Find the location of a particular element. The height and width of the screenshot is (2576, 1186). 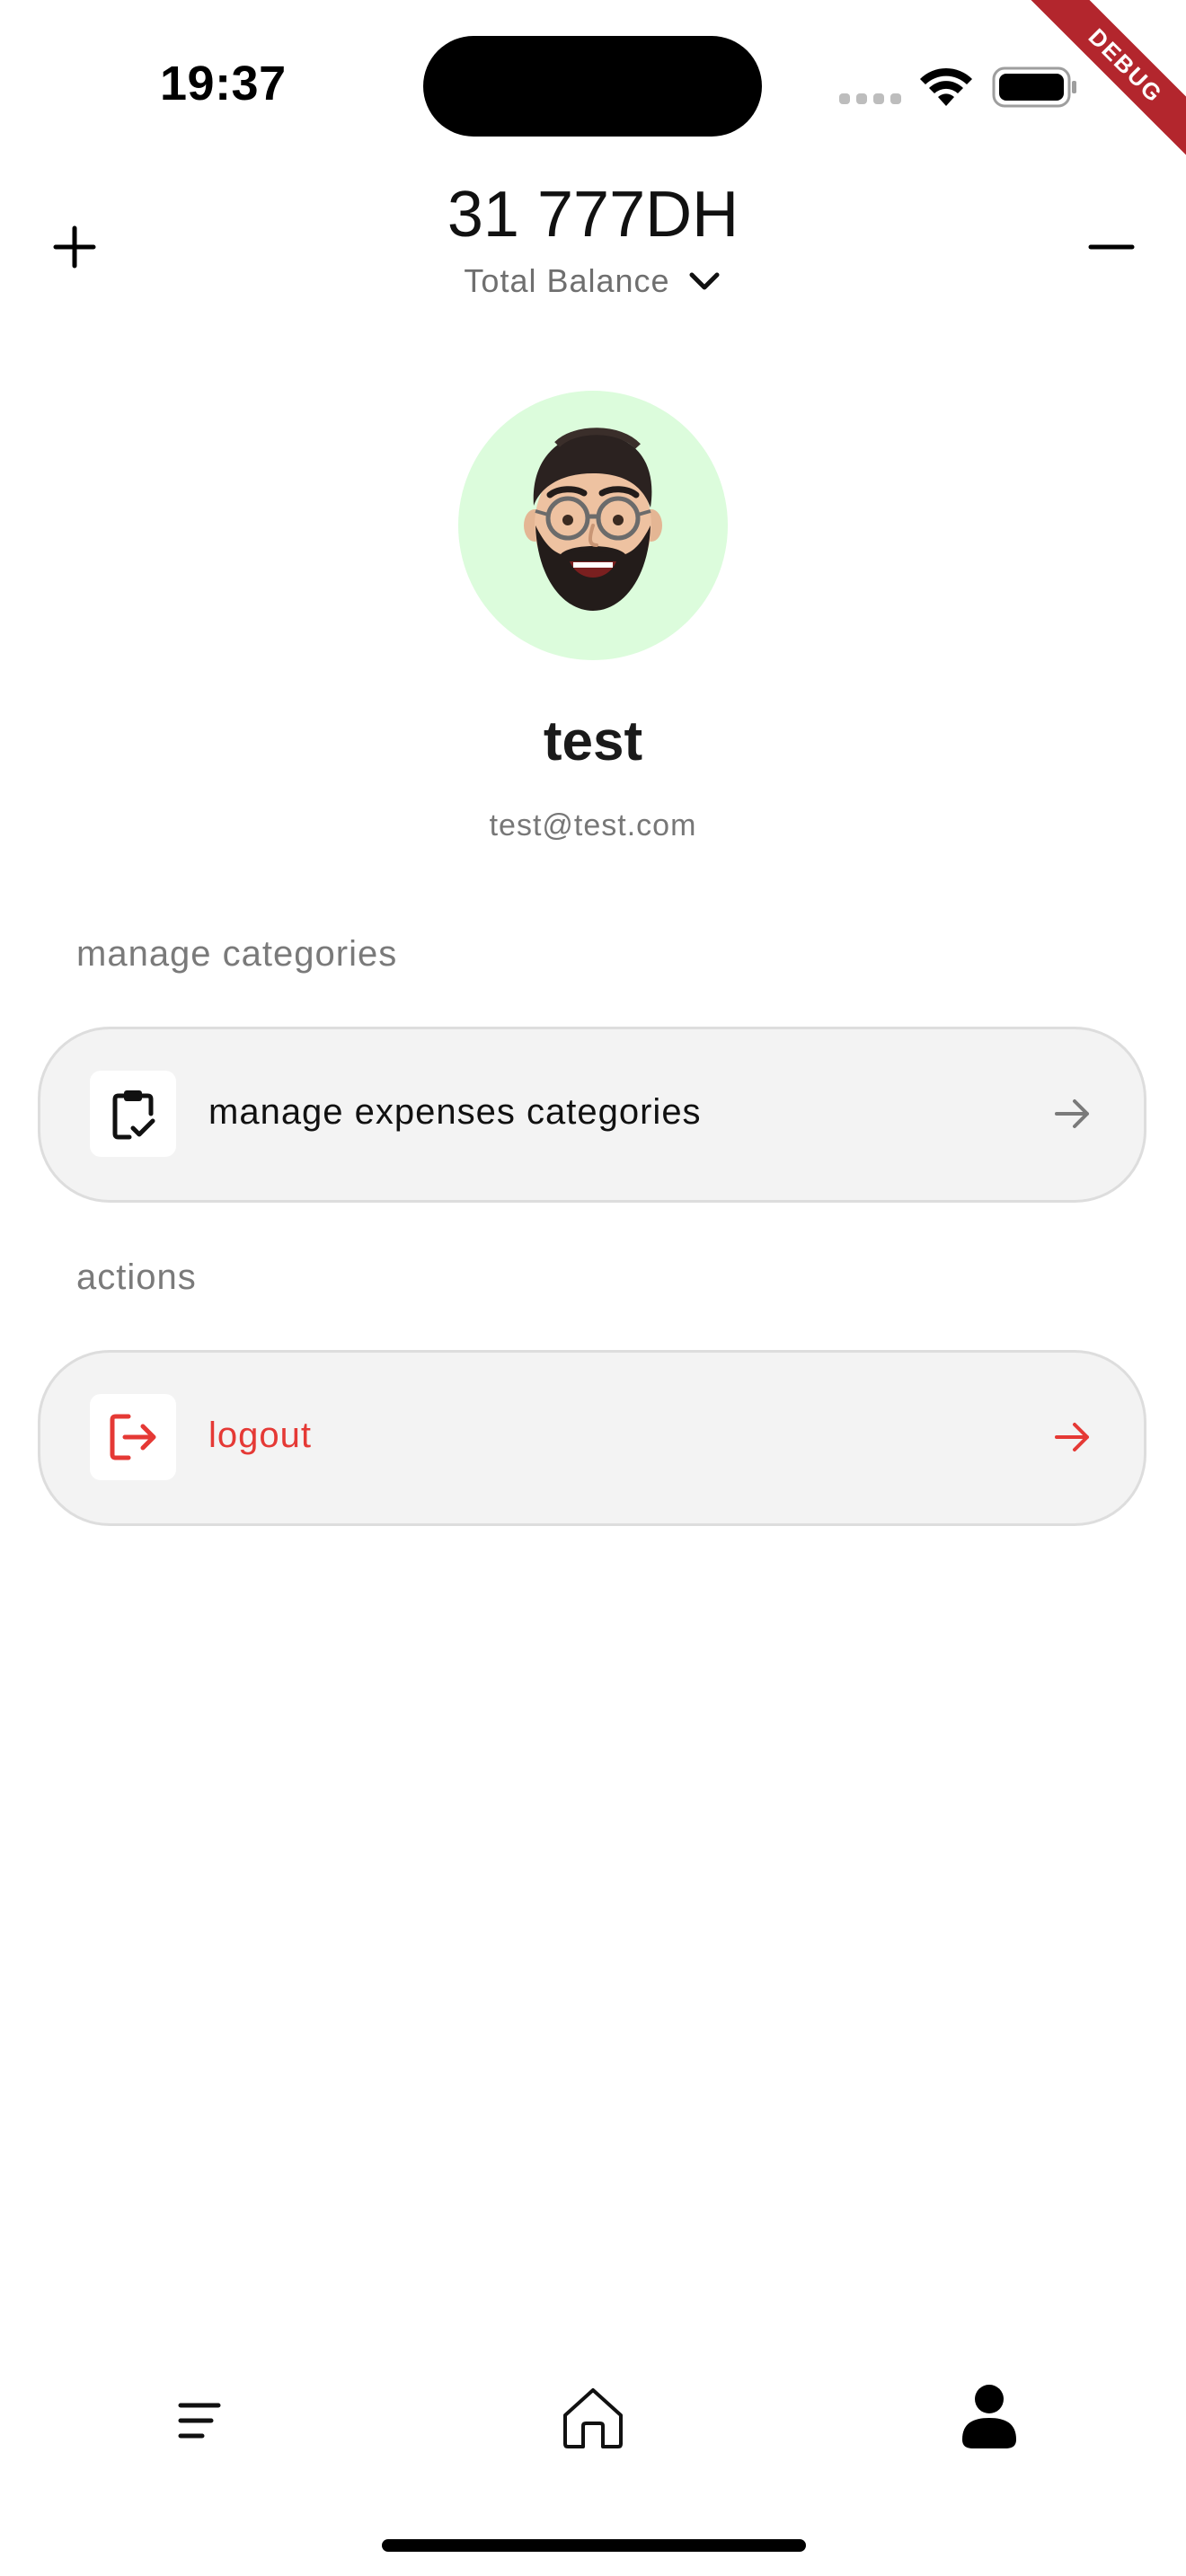

status-time: 19:37 is located at coordinates (223, 83).